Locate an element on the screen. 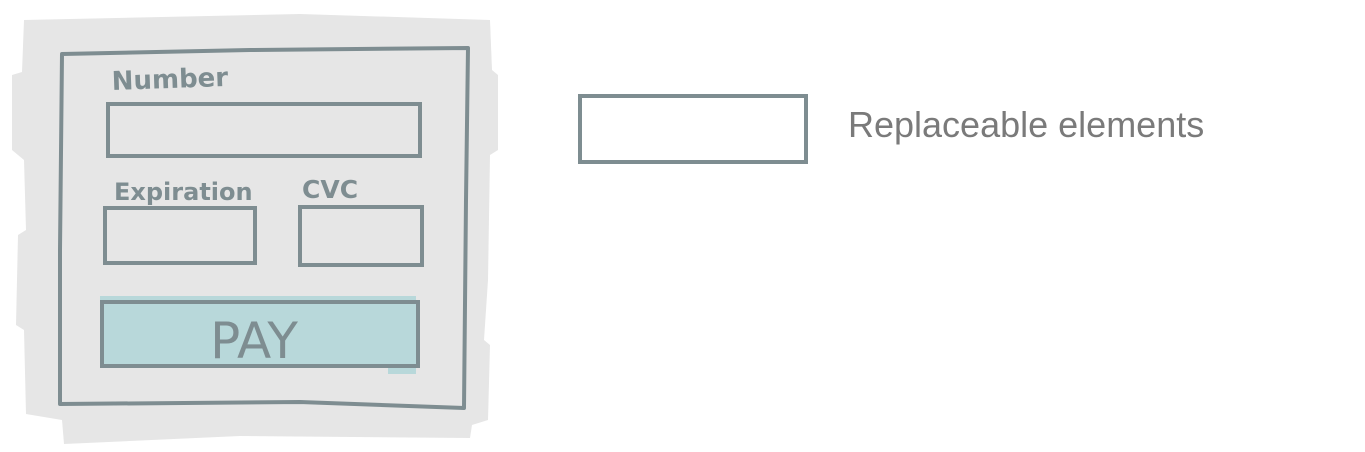 Image resolution: width=1365 pixels, height=452 pixels. expiration-label: Expiration is located at coordinates (183, 192).